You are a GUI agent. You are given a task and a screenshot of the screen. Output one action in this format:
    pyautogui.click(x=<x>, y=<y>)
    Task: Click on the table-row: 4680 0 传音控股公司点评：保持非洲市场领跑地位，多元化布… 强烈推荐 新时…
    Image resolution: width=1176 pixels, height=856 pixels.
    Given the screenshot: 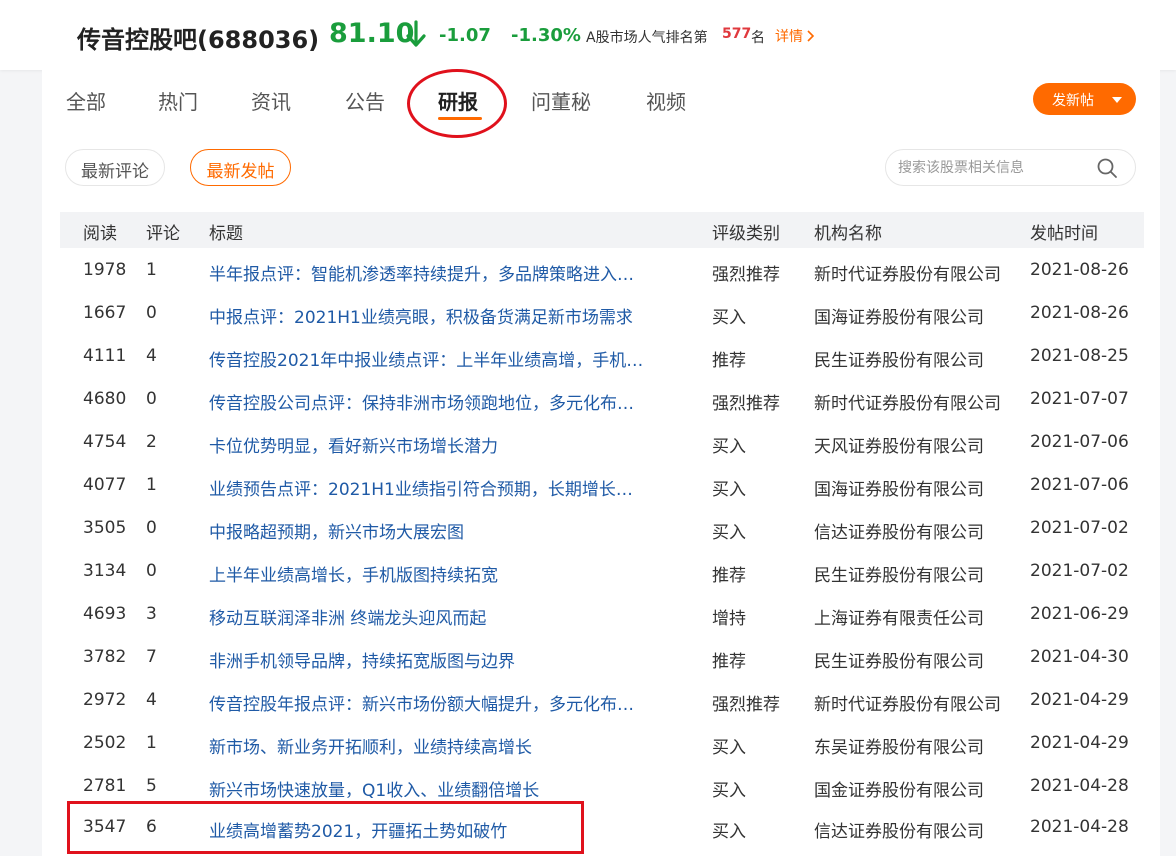 What is the action you would take?
    pyautogui.click(x=602, y=398)
    